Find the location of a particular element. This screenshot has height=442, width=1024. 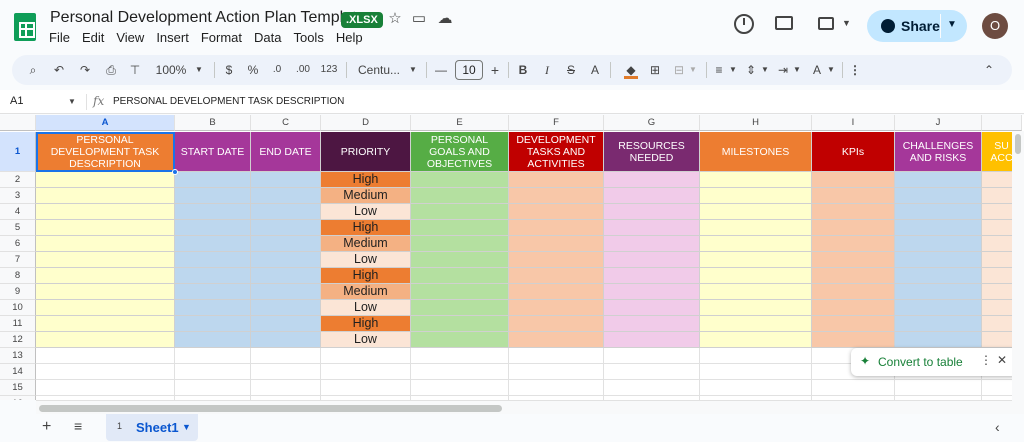

redo-icon: ↷ is located at coordinates (85, 70).